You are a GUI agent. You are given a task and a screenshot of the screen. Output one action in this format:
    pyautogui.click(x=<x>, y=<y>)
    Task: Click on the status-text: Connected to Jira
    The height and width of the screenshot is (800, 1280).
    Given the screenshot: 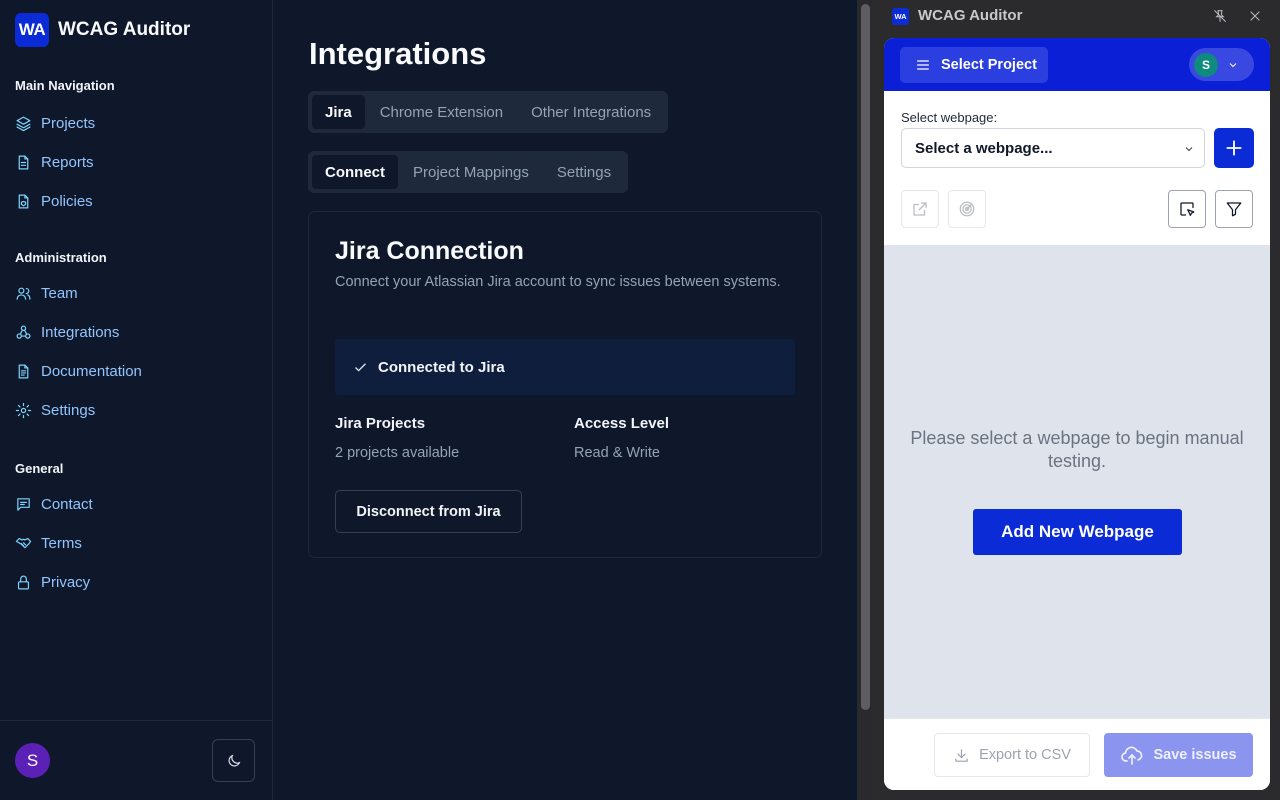 What is the action you would take?
    pyautogui.click(x=441, y=367)
    